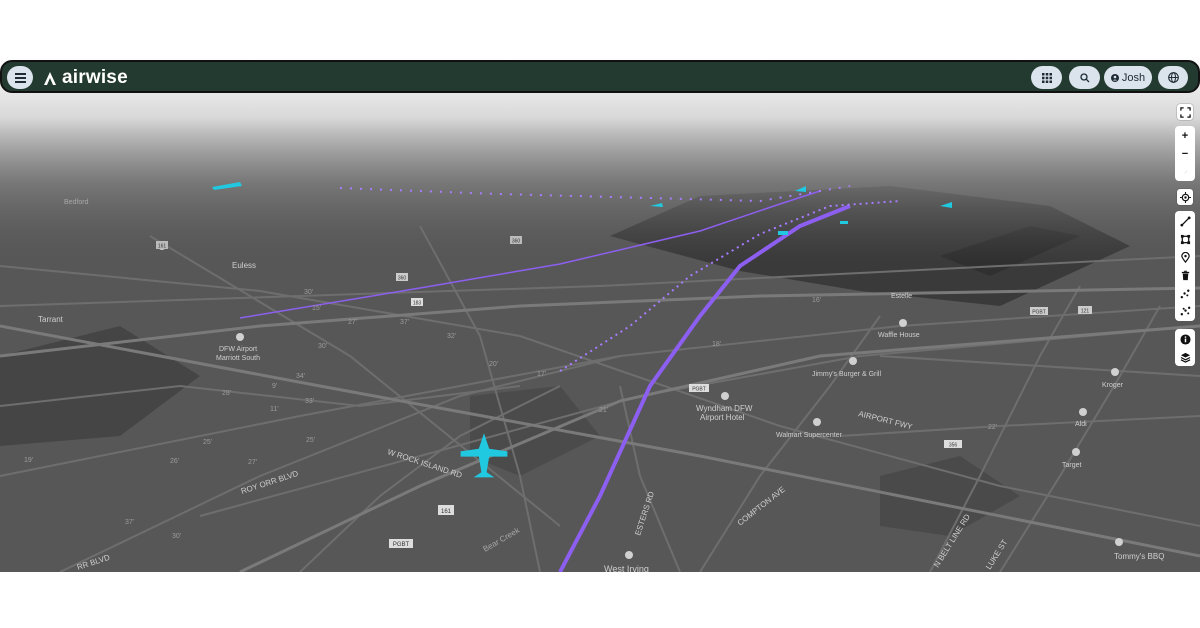 This screenshot has width=1200, height=628. What do you see at coordinates (953, 446) in the screenshot?
I see `svg-text: 356` at bounding box center [953, 446].